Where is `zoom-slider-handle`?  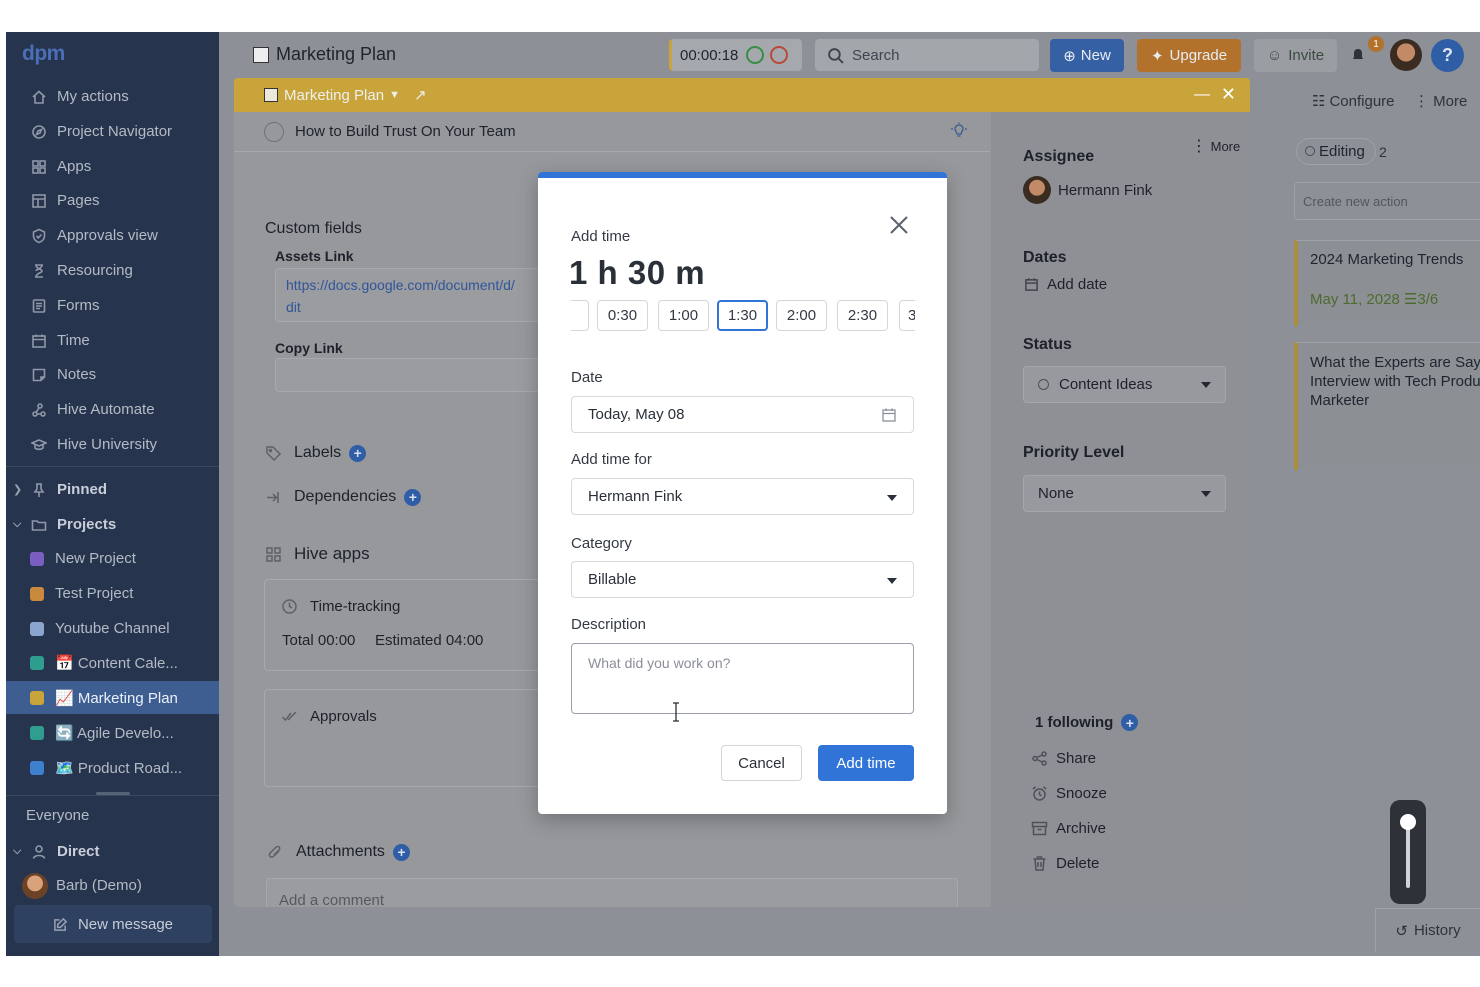 zoom-slider-handle is located at coordinates (1408, 822).